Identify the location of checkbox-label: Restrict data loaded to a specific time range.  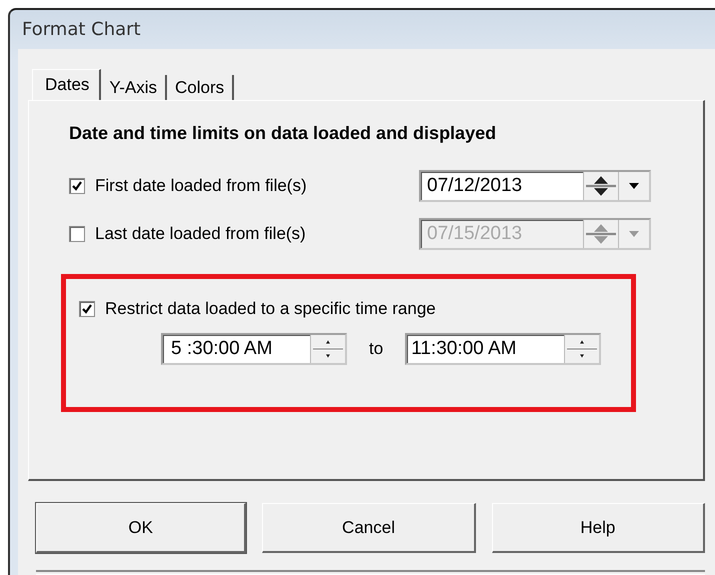
(270, 309).